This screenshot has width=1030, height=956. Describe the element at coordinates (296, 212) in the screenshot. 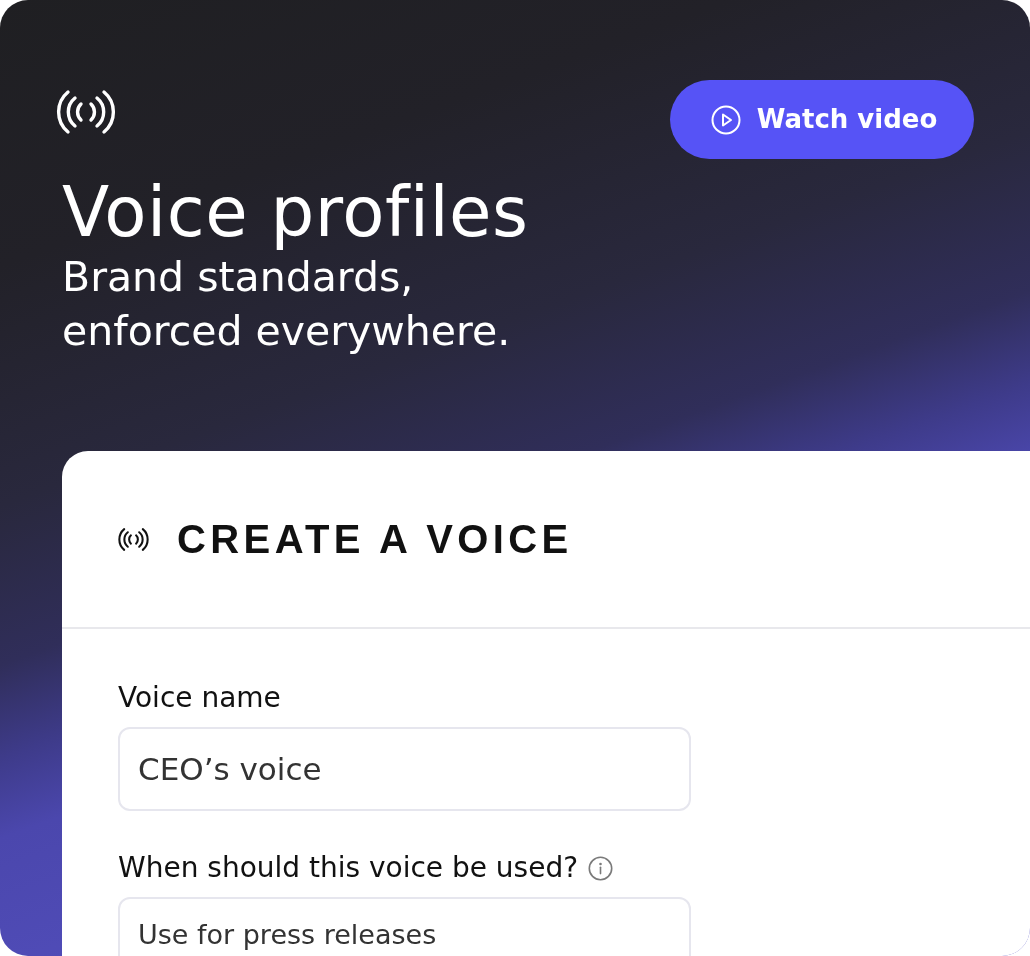

I see `page-title: Voice profiles` at that location.